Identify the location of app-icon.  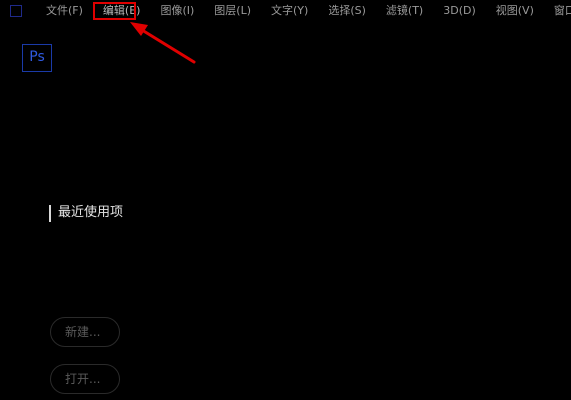
(16, 11).